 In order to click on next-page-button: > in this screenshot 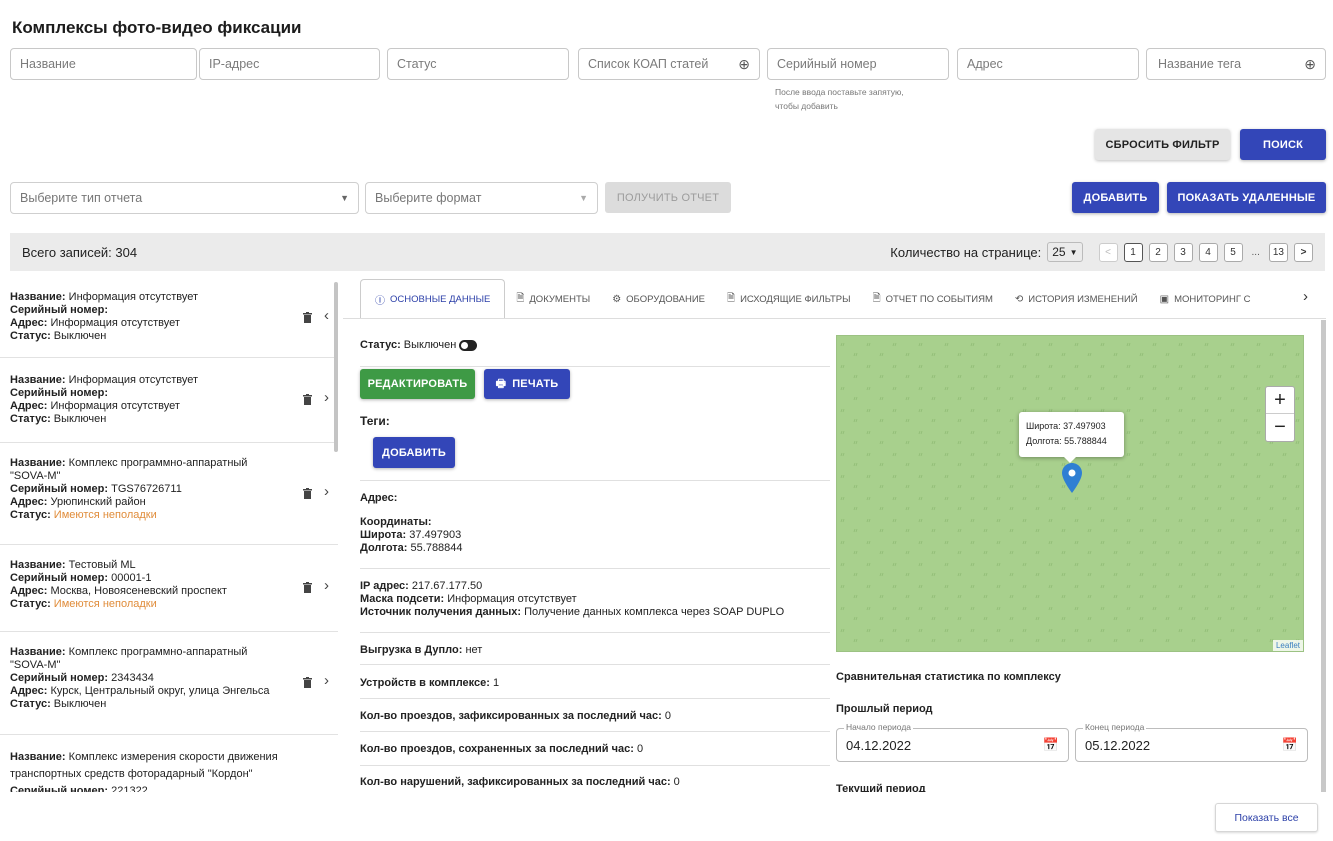, I will do `click(1303, 252)`.